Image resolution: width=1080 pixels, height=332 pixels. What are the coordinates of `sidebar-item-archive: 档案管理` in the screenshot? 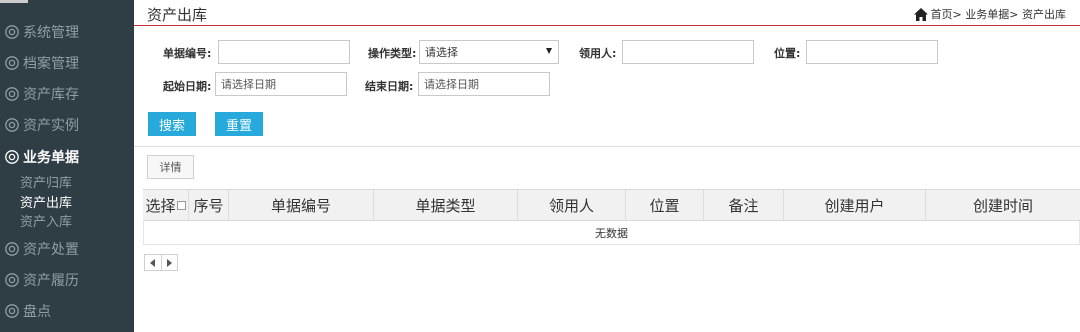 It's located at (67, 63).